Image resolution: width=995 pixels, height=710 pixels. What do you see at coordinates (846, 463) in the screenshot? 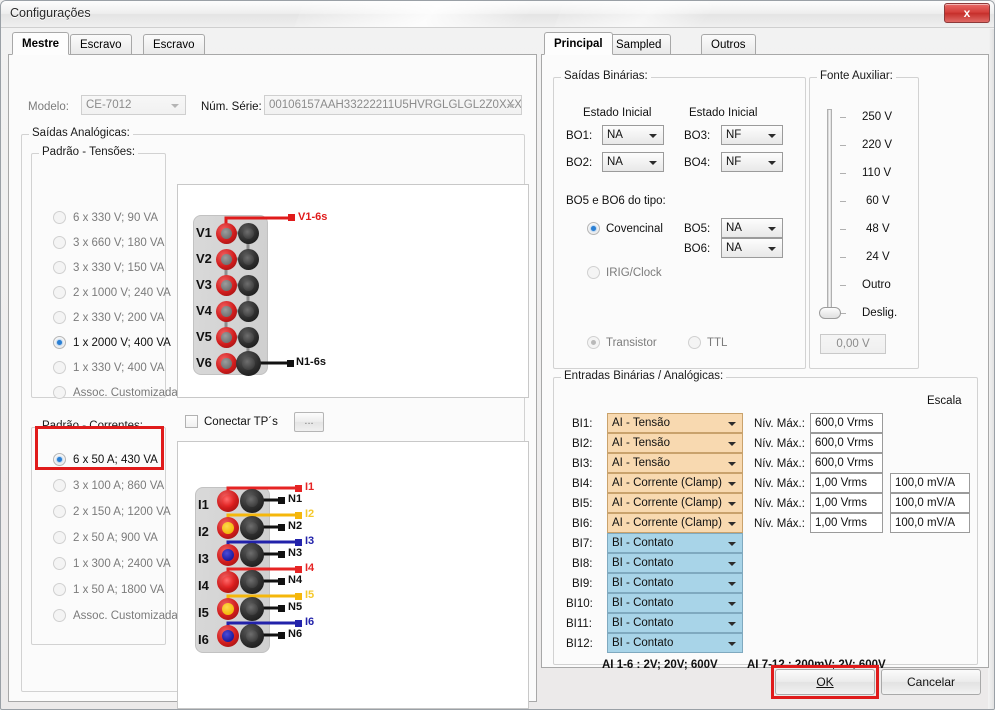
I see `bi3-nivmax-value: 600,0 Vrms` at bounding box center [846, 463].